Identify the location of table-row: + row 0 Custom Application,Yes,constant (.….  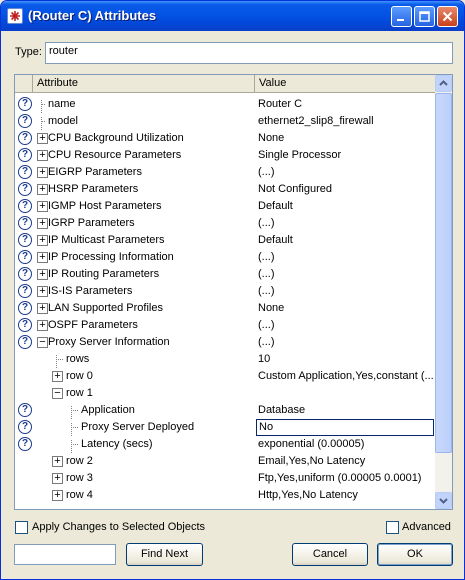
(225, 376).